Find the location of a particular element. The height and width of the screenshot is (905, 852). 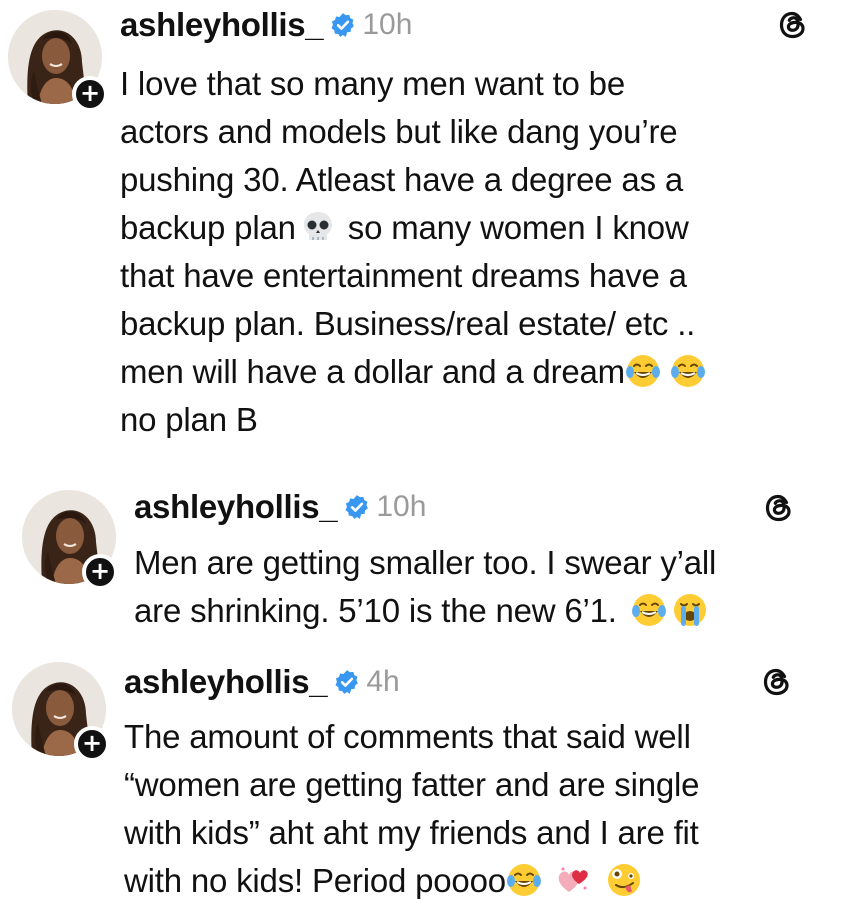

post-header: ashleyhollis_ 4h is located at coordinates (262, 682).